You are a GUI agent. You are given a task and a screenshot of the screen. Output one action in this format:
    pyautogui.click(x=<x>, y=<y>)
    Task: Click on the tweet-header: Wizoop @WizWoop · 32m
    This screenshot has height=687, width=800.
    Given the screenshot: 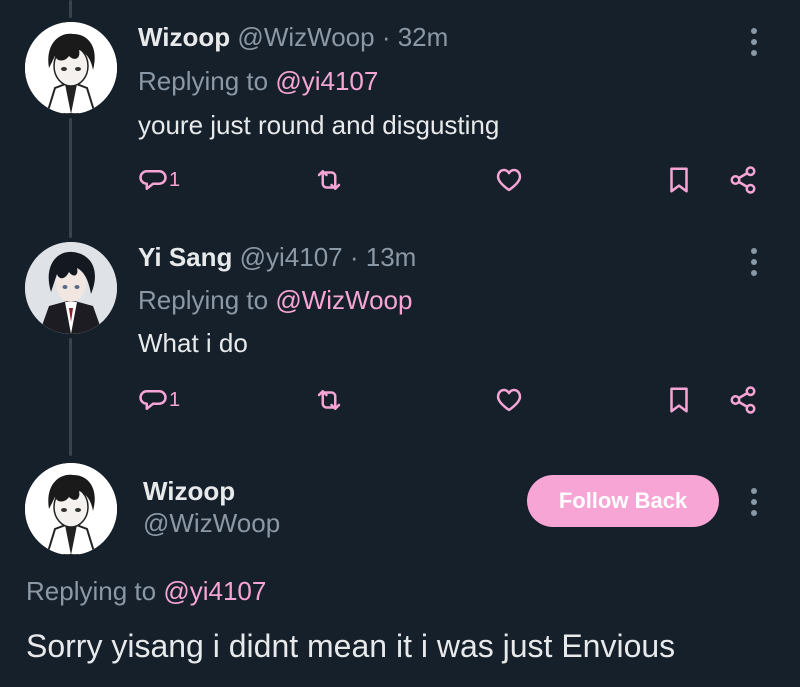 What is the action you would take?
    pyautogui.click(x=293, y=37)
    